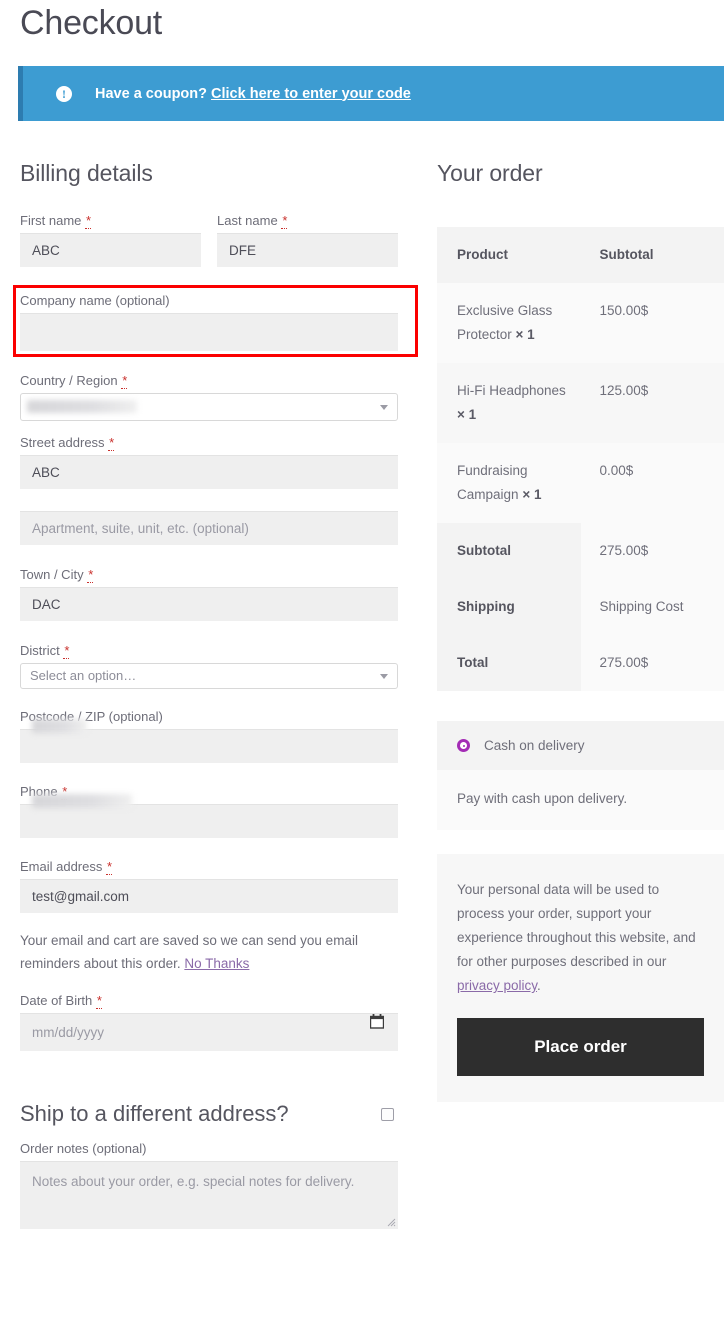  I want to click on resize-grip-icon, so click(391, 1222).